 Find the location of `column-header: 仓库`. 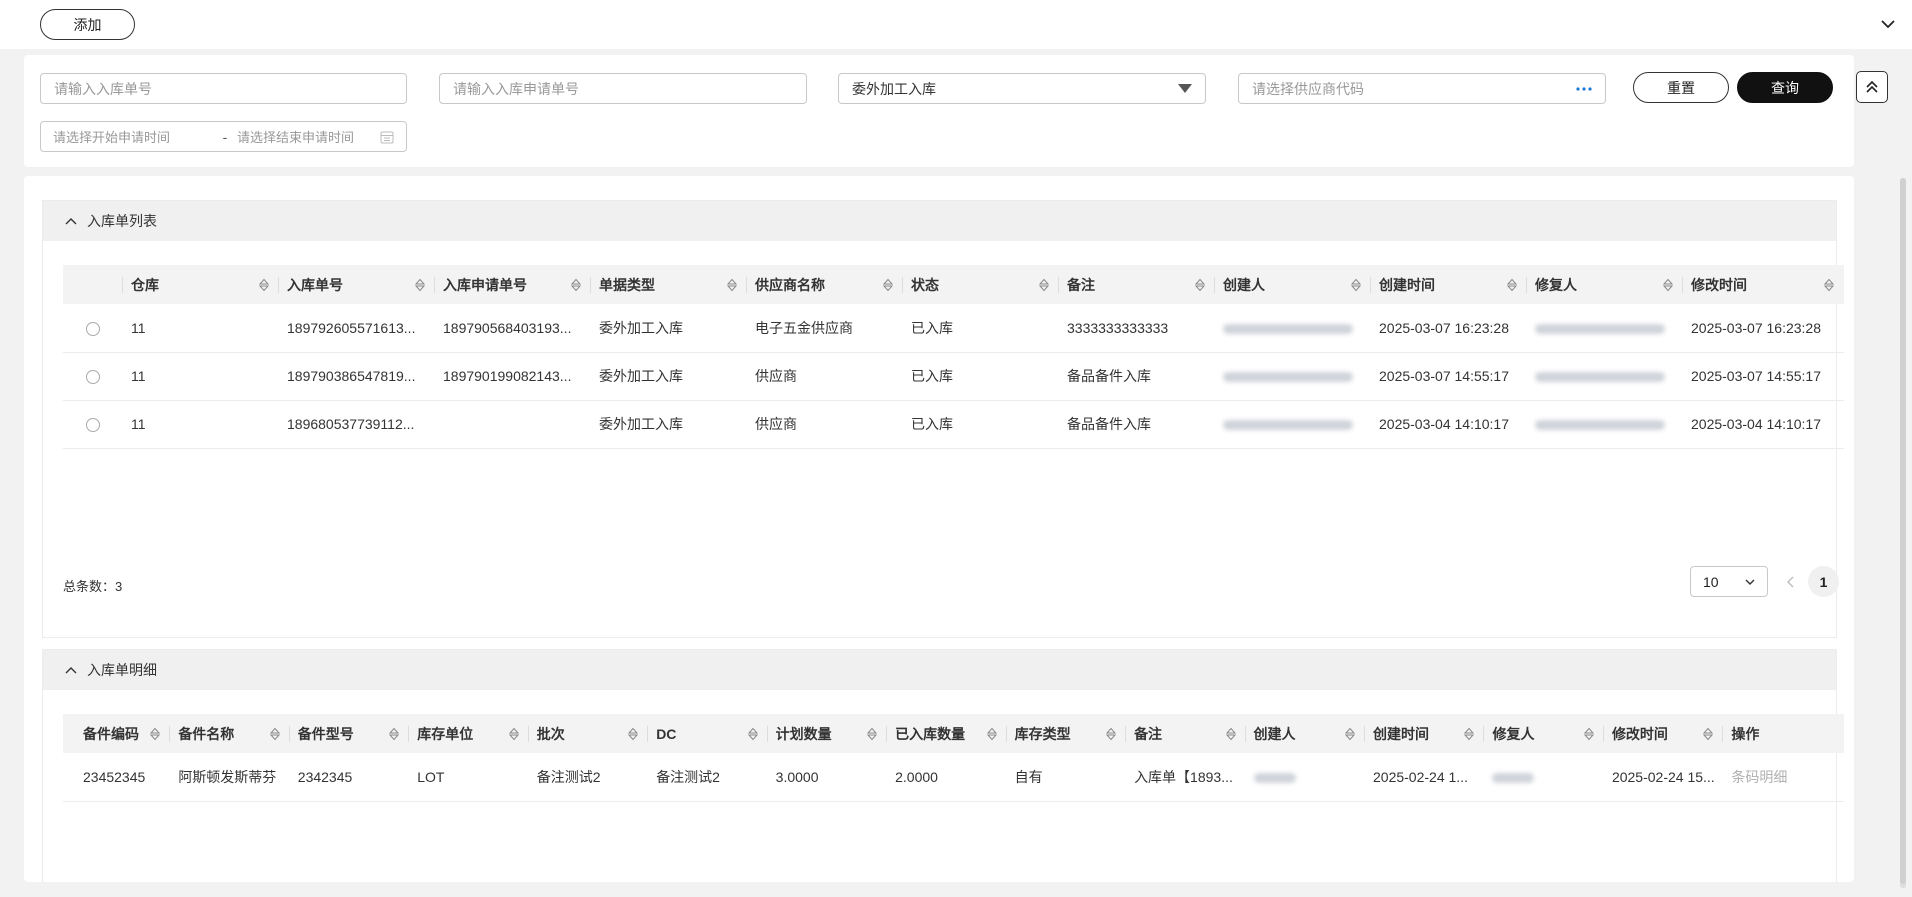

column-header: 仓库 is located at coordinates (201, 284).